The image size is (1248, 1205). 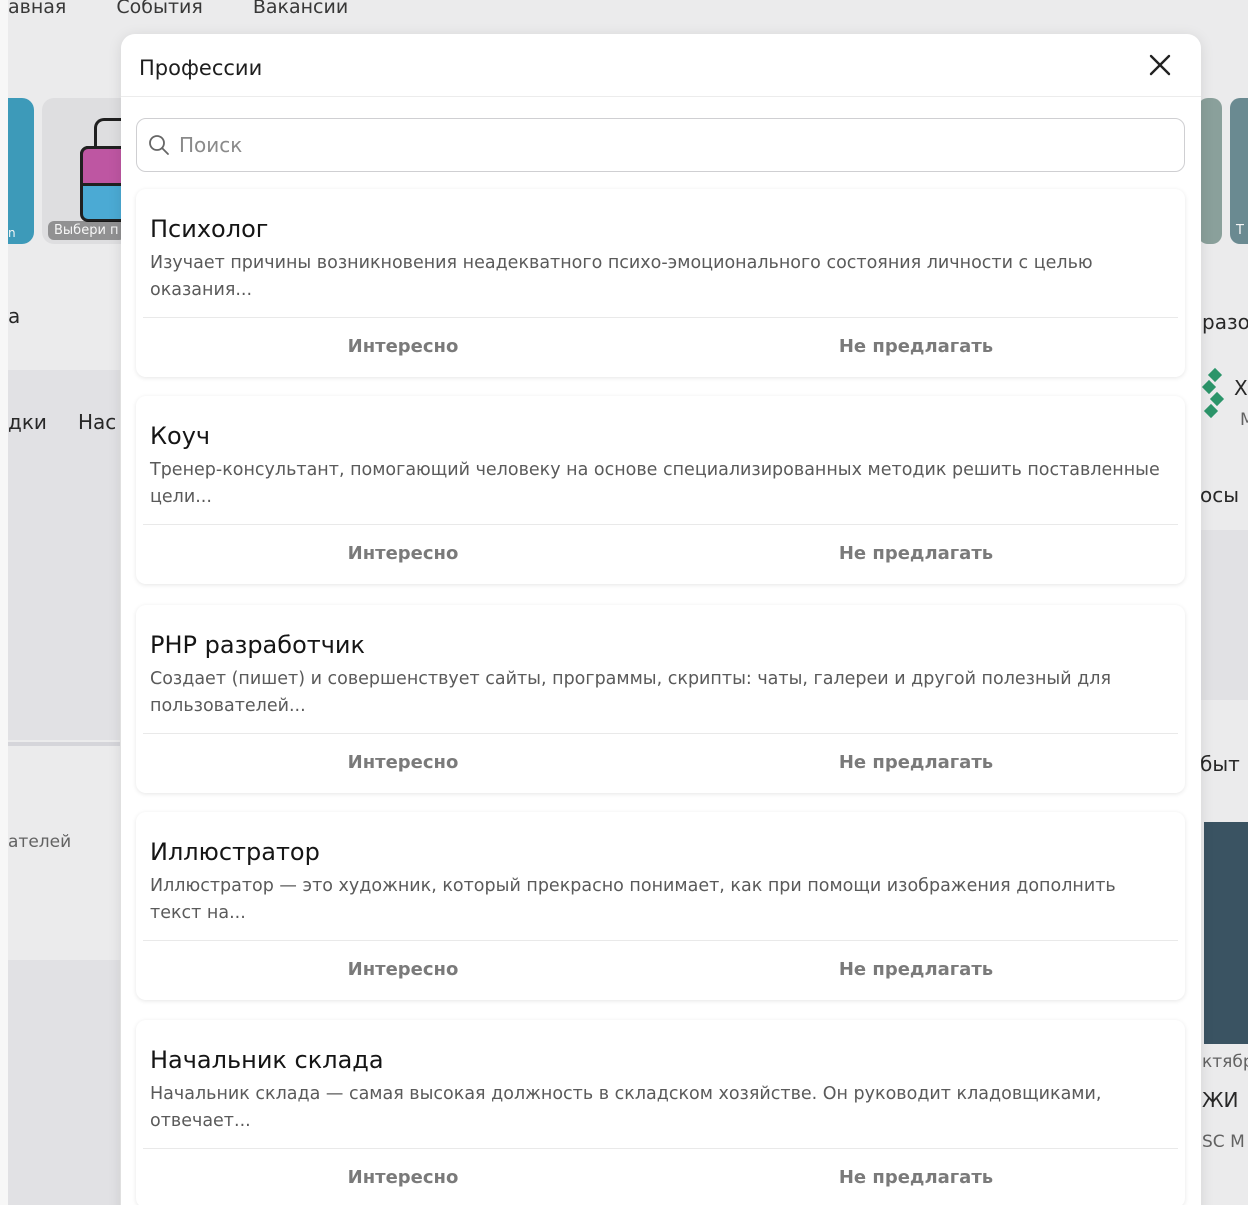 What do you see at coordinates (159, 145) in the screenshot?
I see `search-icon` at bounding box center [159, 145].